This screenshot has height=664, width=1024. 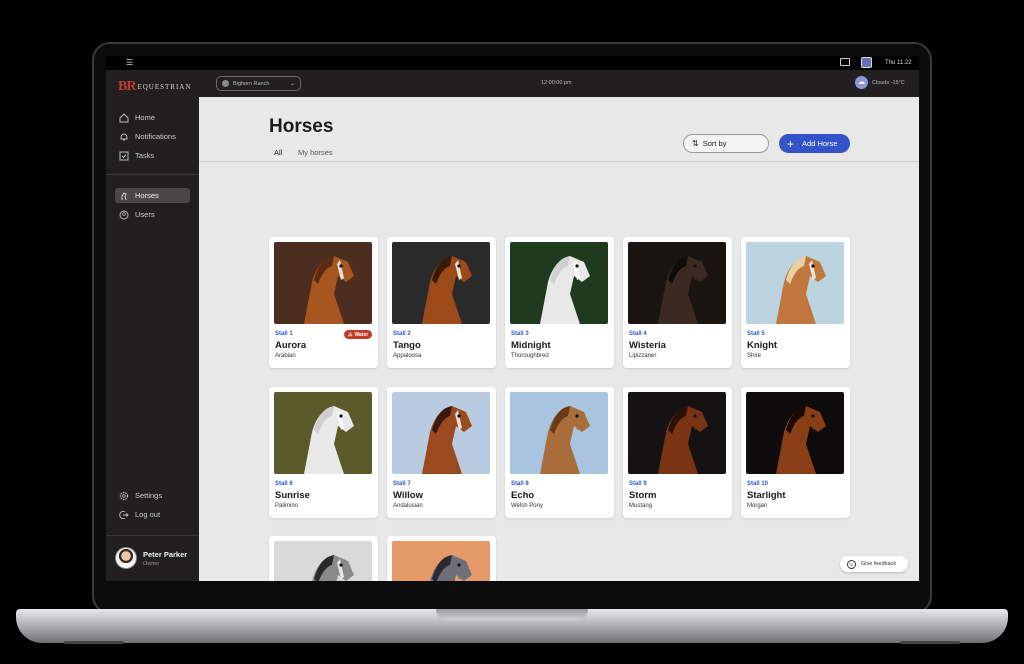 What do you see at coordinates (408, 506) in the screenshot?
I see `horse-breed: Andalusian` at bounding box center [408, 506].